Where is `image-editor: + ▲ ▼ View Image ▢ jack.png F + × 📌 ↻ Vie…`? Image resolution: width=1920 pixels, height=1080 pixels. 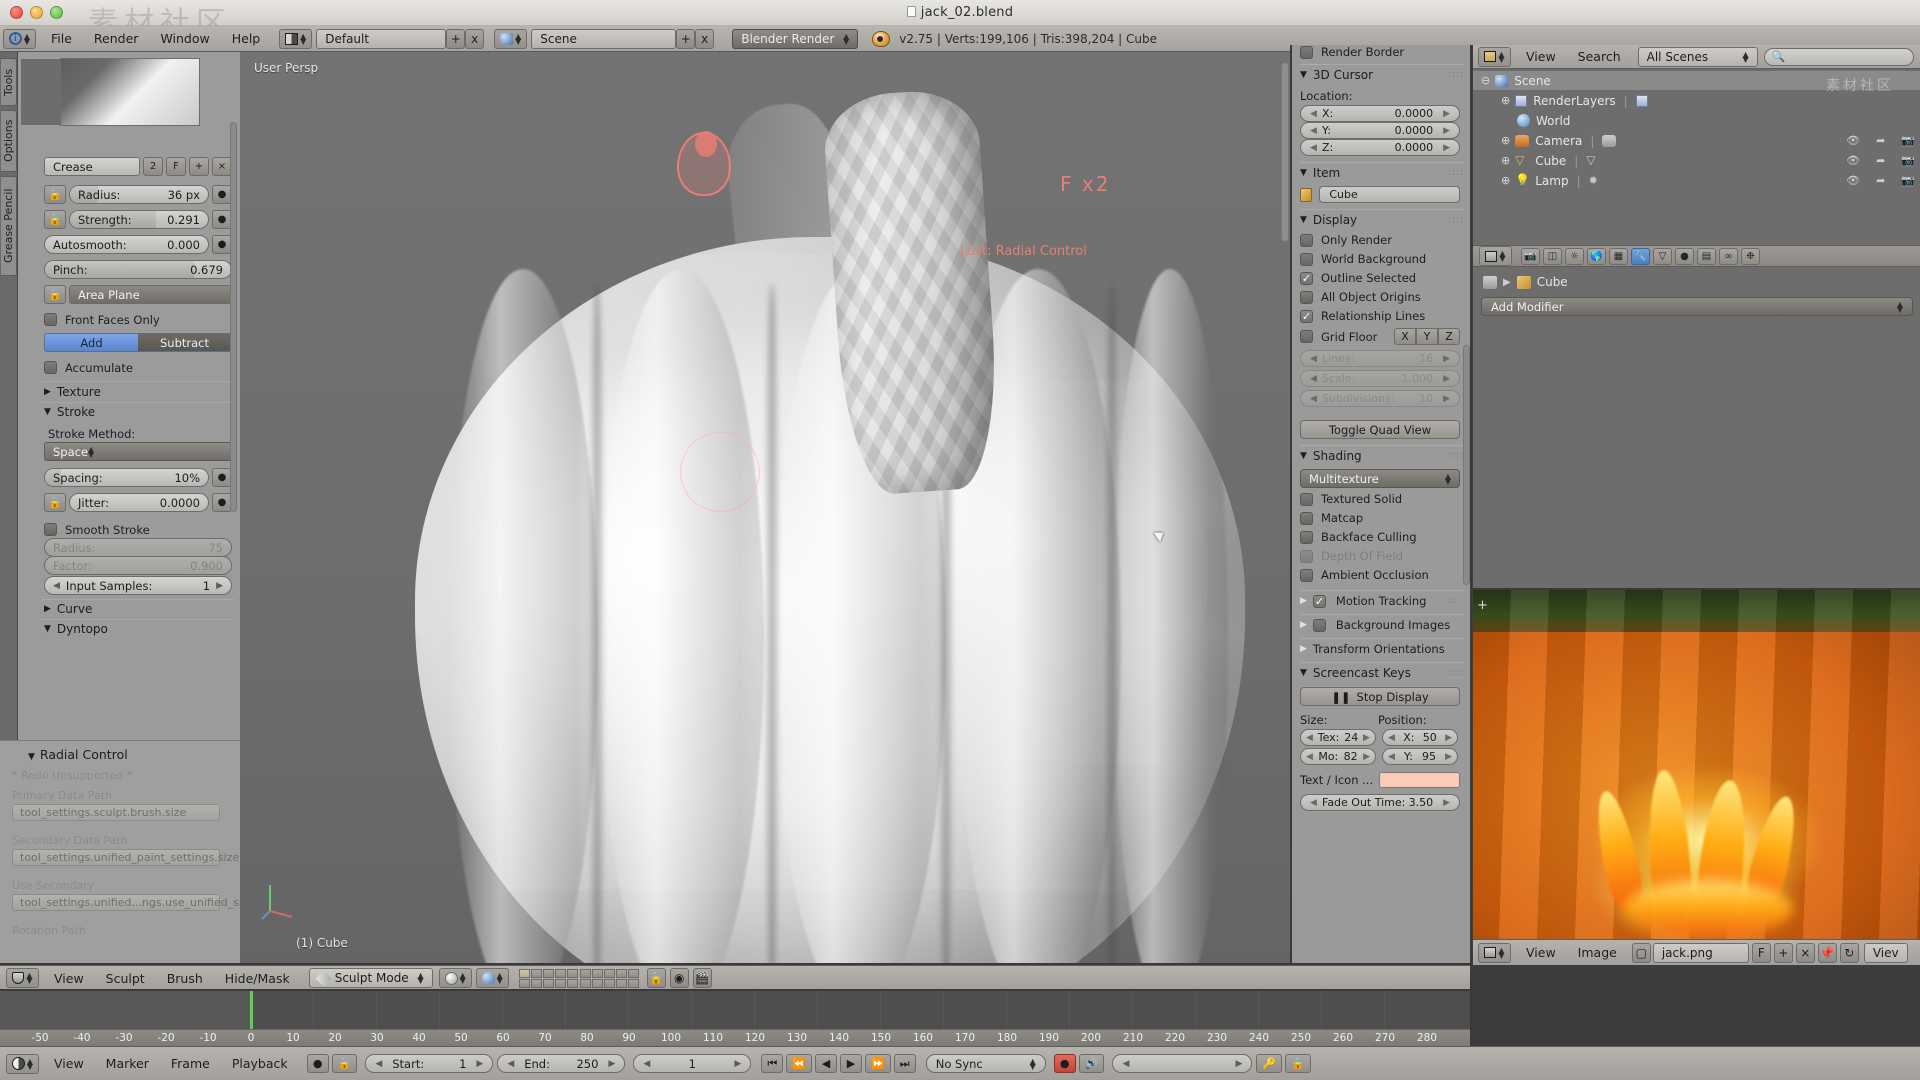 image-editor: + ▲ ▼ View Image ▢ jack.png F + × 📌 ↻ Vie… is located at coordinates (1696, 777).